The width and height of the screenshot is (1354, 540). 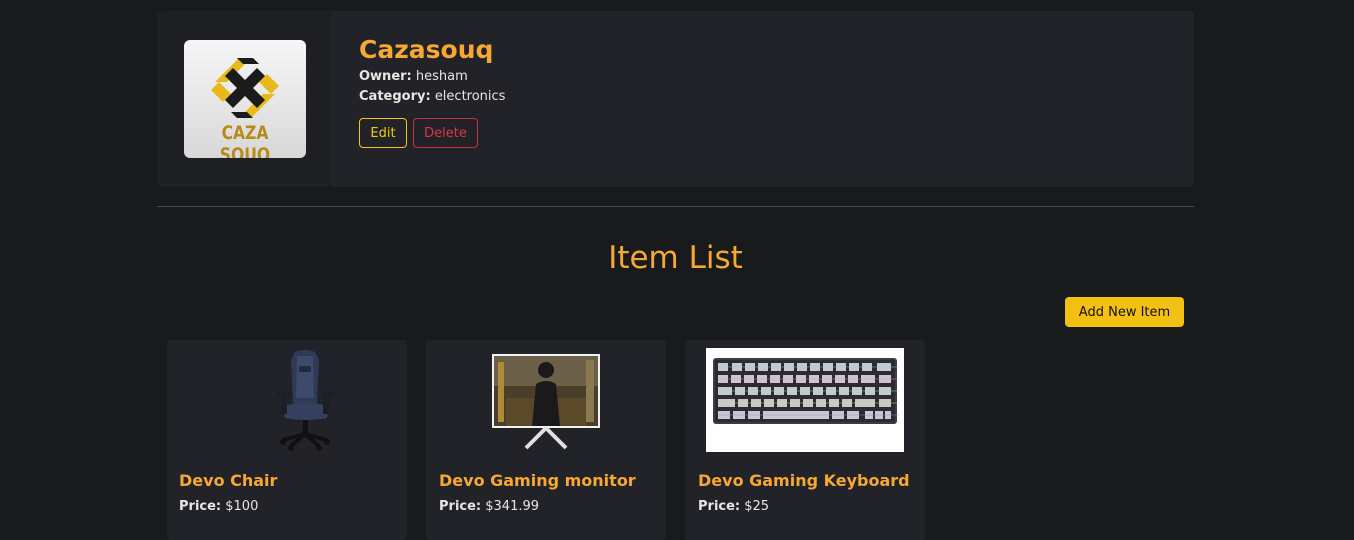 What do you see at coordinates (287, 400) in the screenshot?
I see `gaming-chair-image` at bounding box center [287, 400].